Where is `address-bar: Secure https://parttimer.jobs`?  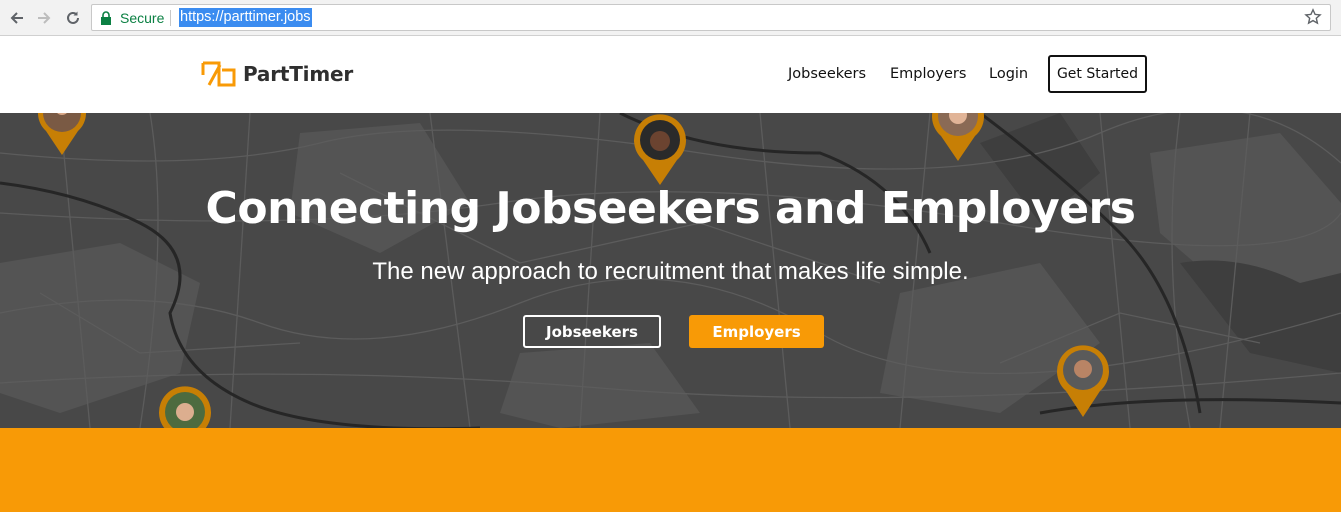 address-bar: Secure https://parttimer.jobs is located at coordinates (711, 17).